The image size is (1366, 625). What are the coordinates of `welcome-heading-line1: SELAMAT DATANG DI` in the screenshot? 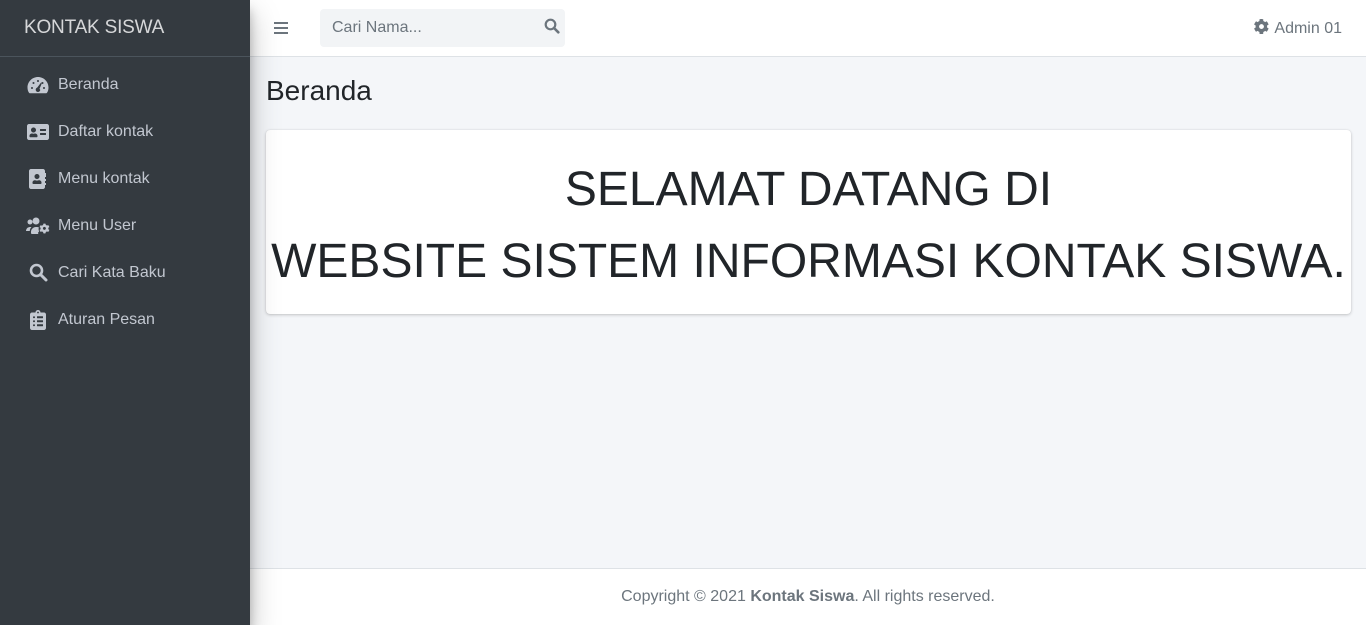 It's located at (808, 189).